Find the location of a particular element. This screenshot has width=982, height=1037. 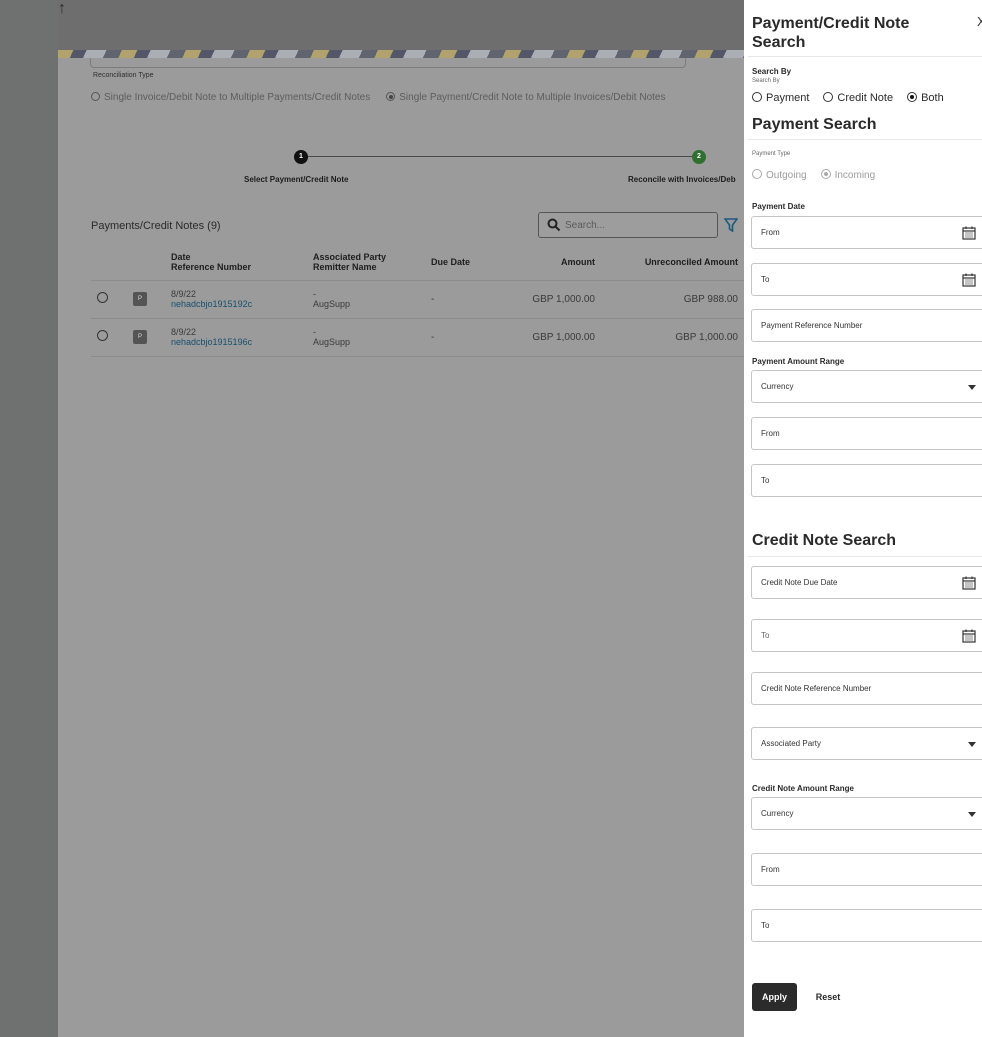

select-column-header is located at coordinates (109, 262).